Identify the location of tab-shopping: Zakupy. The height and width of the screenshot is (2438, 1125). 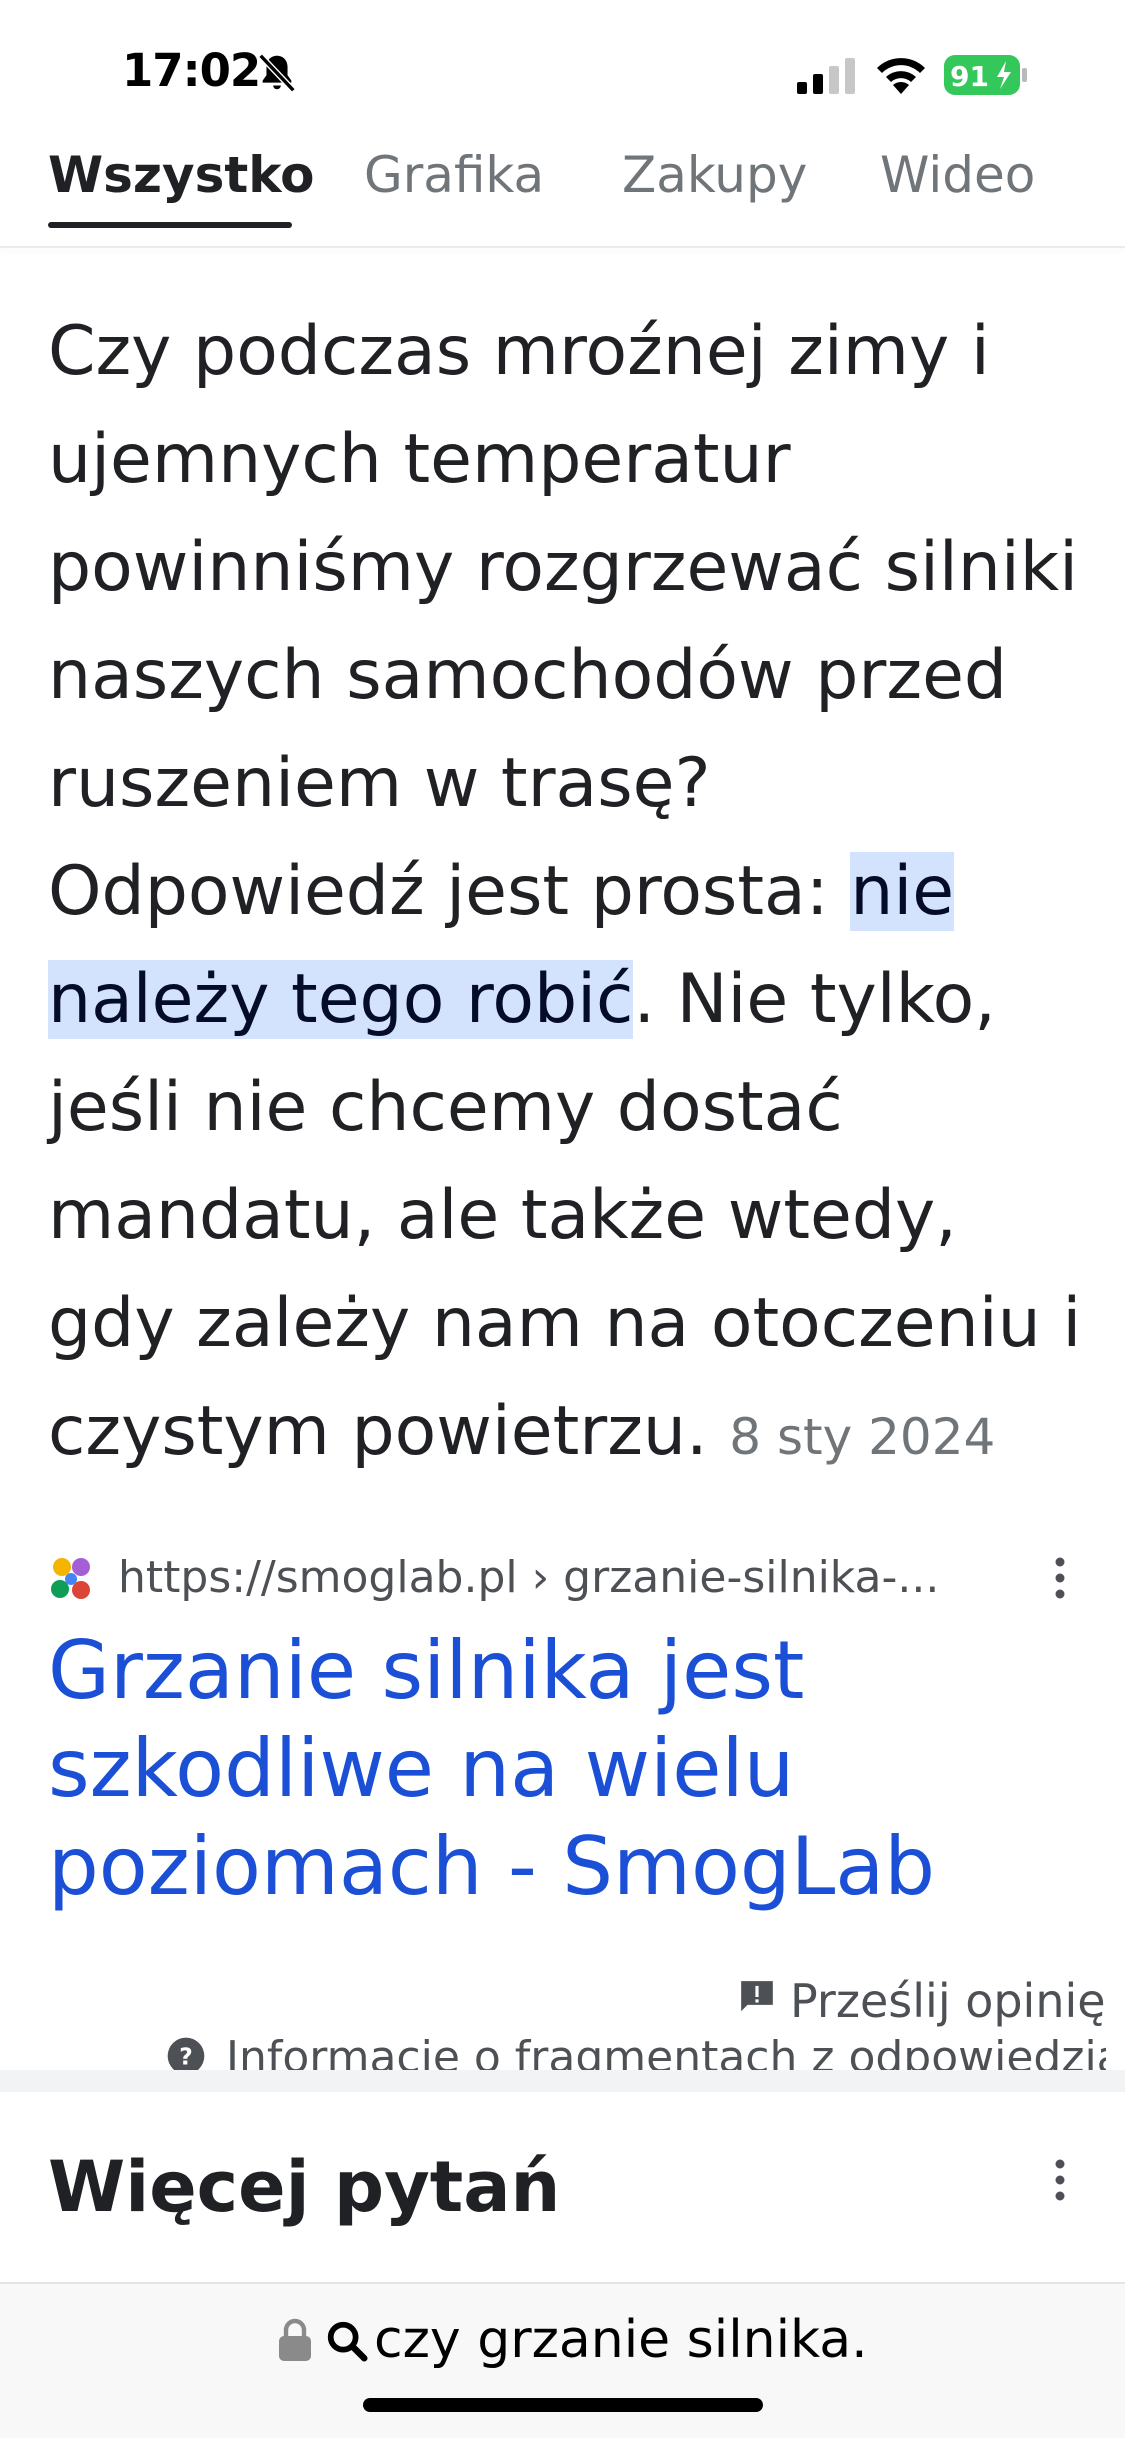
(714, 175).